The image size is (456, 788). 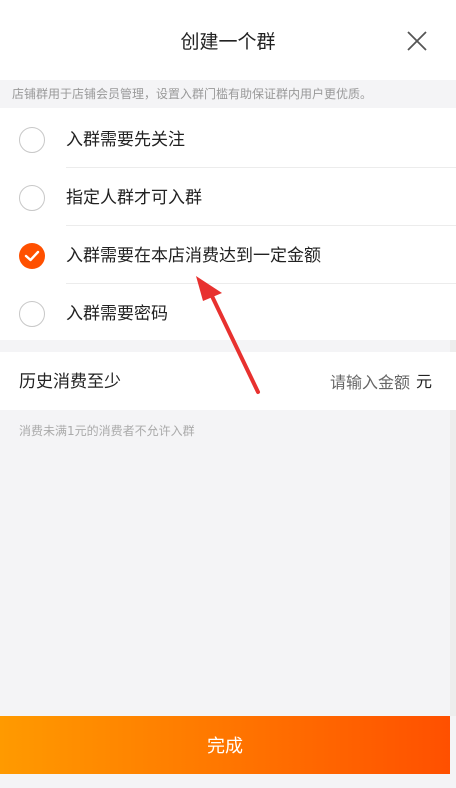 What do you see at coordinates (70, 382) in the screenshot?
I see `amount-label: 历史消费至少` at bounding box center [70, 382].